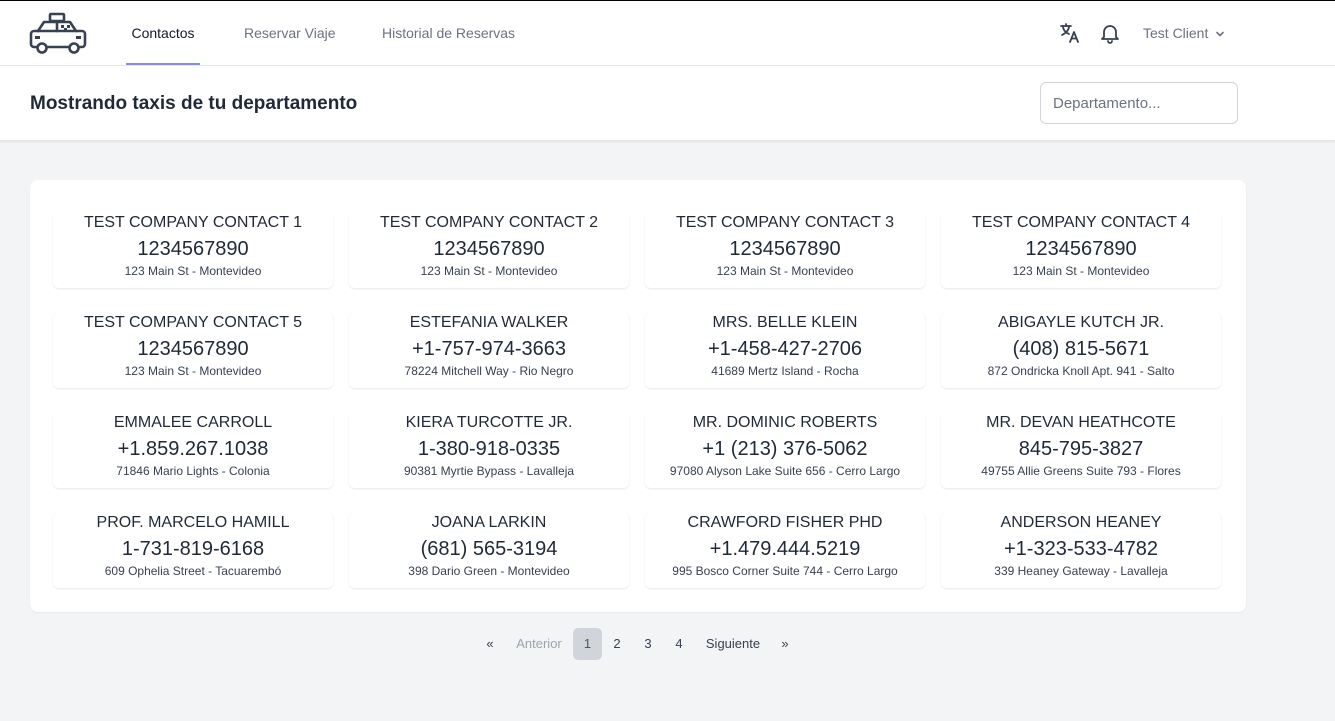 This screenshot has width=1335, height=721. Describe the element at coordinates (489, 371) in the screenshot. I see `contact-address: 78224 Mitchell Way - Rio Negro` at that location.